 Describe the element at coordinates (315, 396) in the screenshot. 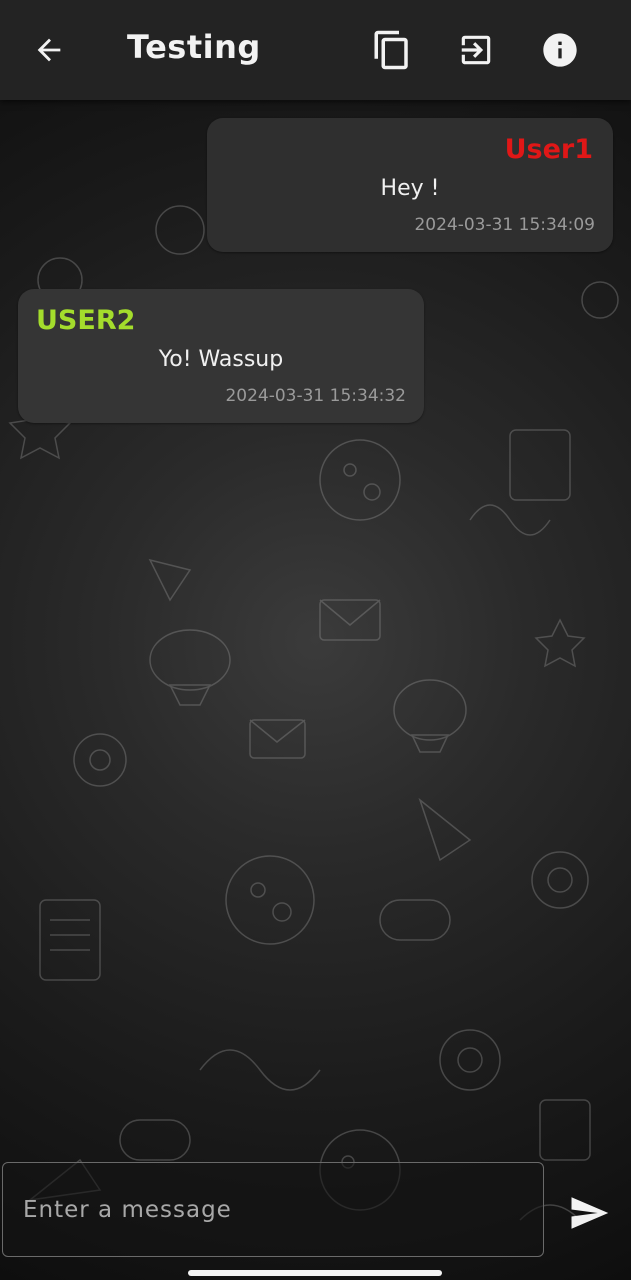

I see `message-timestamp: 2024-03-31 15:34:32` at that location.